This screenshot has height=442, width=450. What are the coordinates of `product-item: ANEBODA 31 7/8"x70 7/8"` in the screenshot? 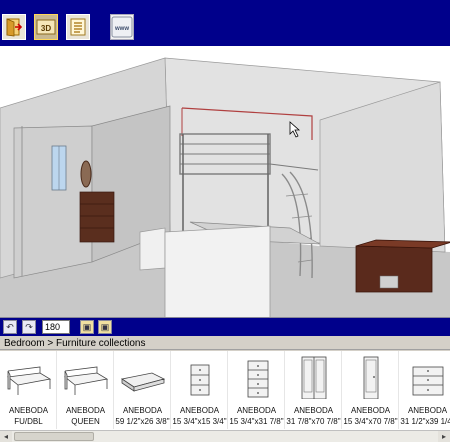 It's located at (313, 390).